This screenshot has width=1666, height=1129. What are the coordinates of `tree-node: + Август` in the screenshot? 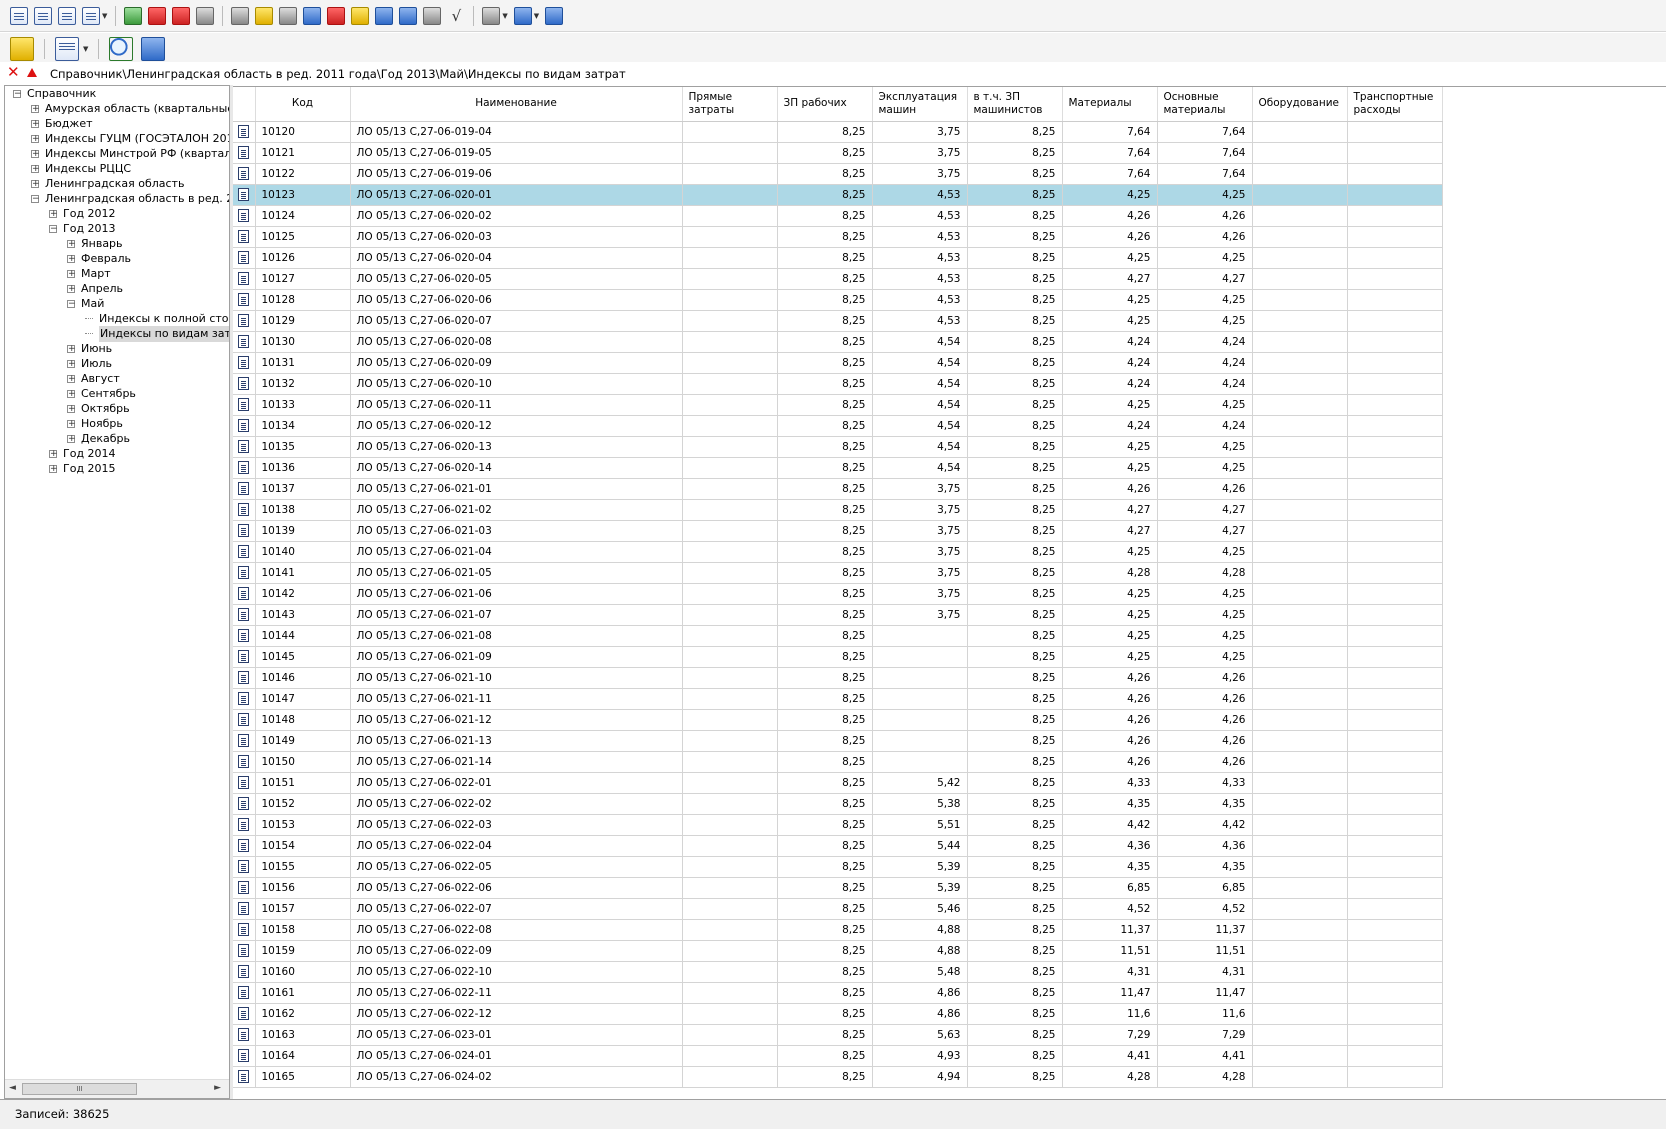 It's located at (93, 379).